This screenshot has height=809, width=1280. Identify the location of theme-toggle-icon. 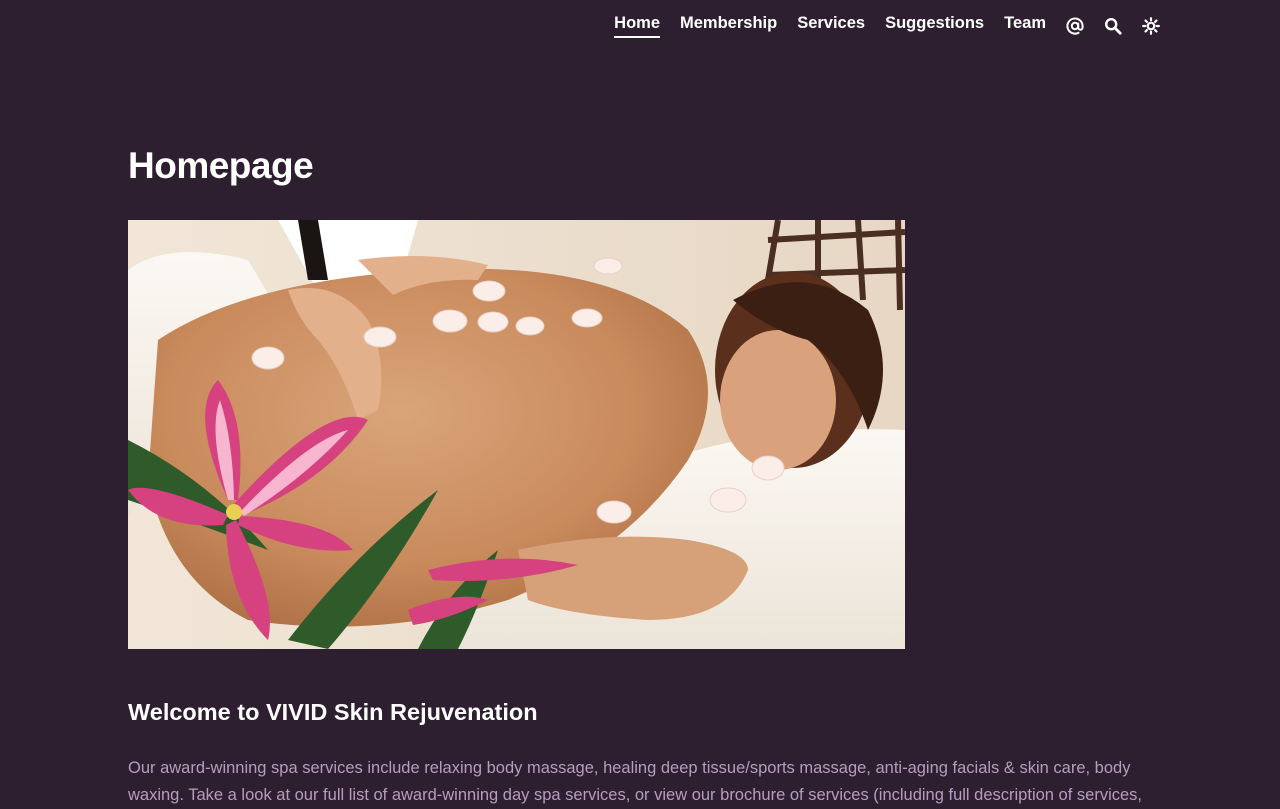
(1151, 26).